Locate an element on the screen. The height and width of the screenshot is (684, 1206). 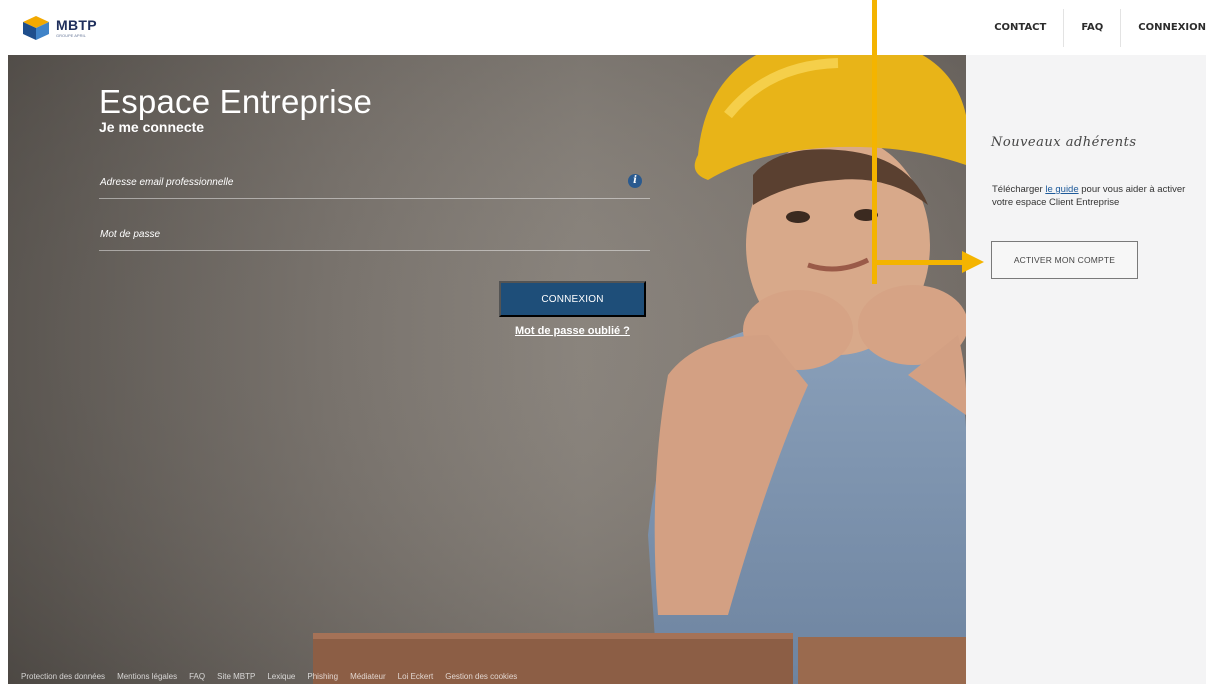
password-field: Mot de passe is located at coordinates (374, 238).